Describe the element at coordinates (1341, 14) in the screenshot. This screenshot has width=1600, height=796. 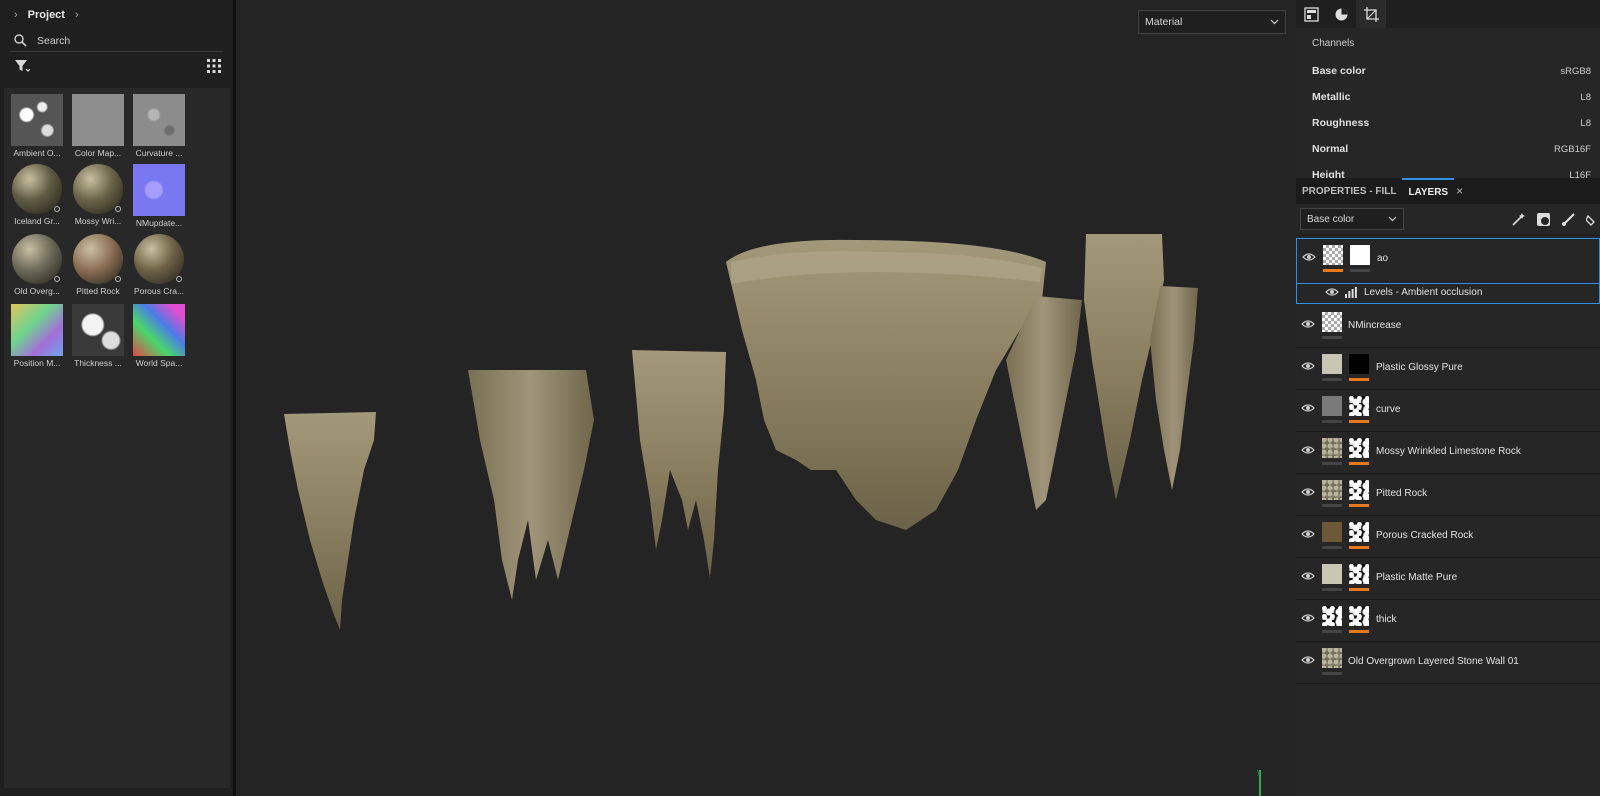
I see `display-settings-tab` at that location.